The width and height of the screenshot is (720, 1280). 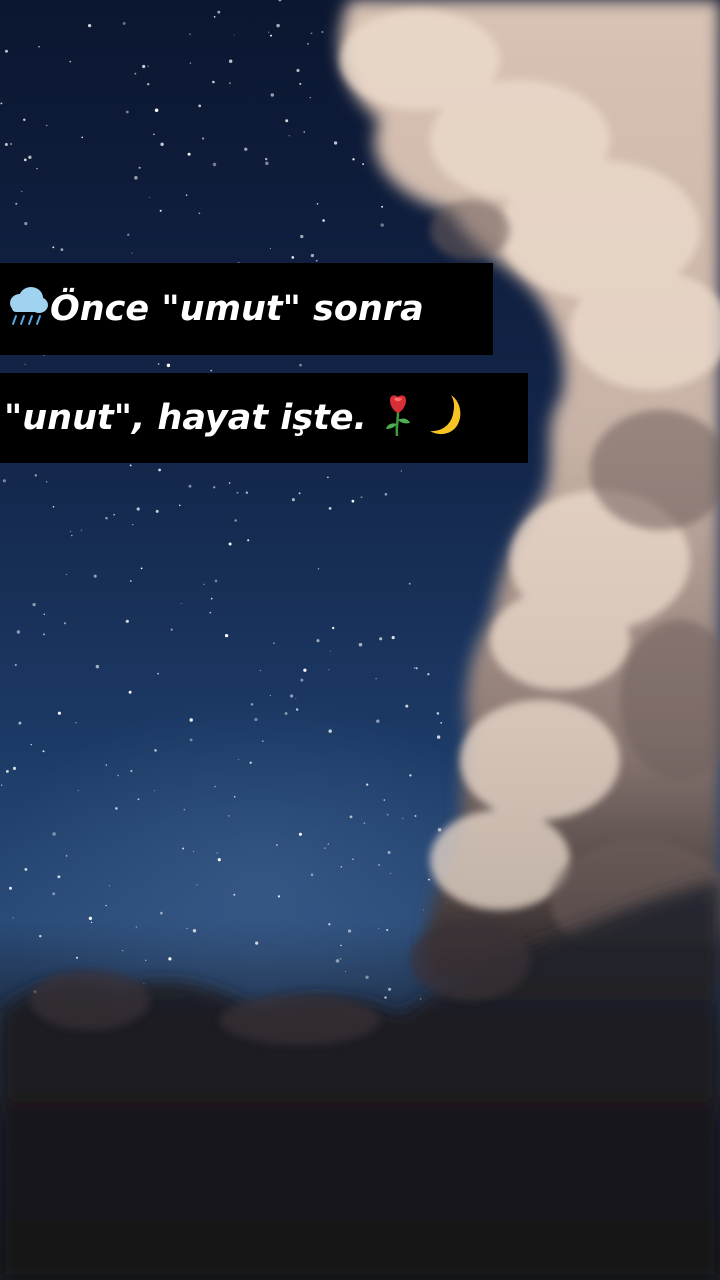 I want to click on caption-line-2-text: "unut", hayat işte., so click(x=185, y=417).